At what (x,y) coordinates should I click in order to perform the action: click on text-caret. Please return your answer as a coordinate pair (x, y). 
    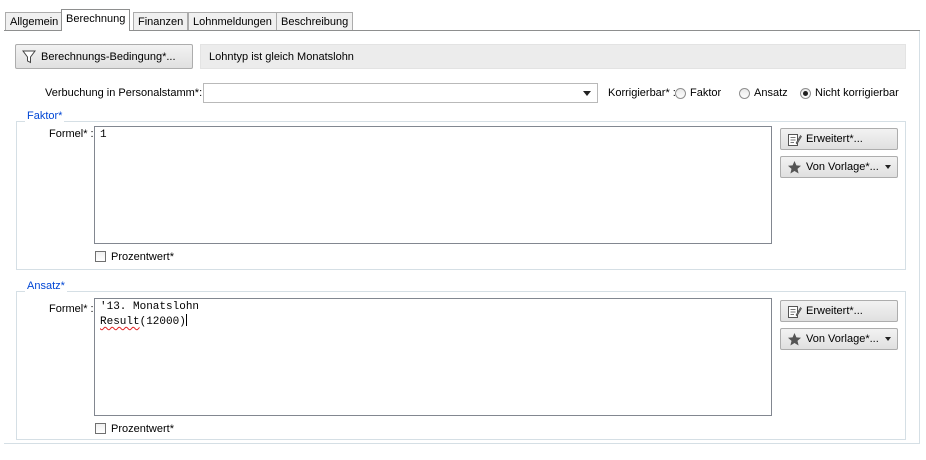
    Looking at the image, I should click on (186, 320).